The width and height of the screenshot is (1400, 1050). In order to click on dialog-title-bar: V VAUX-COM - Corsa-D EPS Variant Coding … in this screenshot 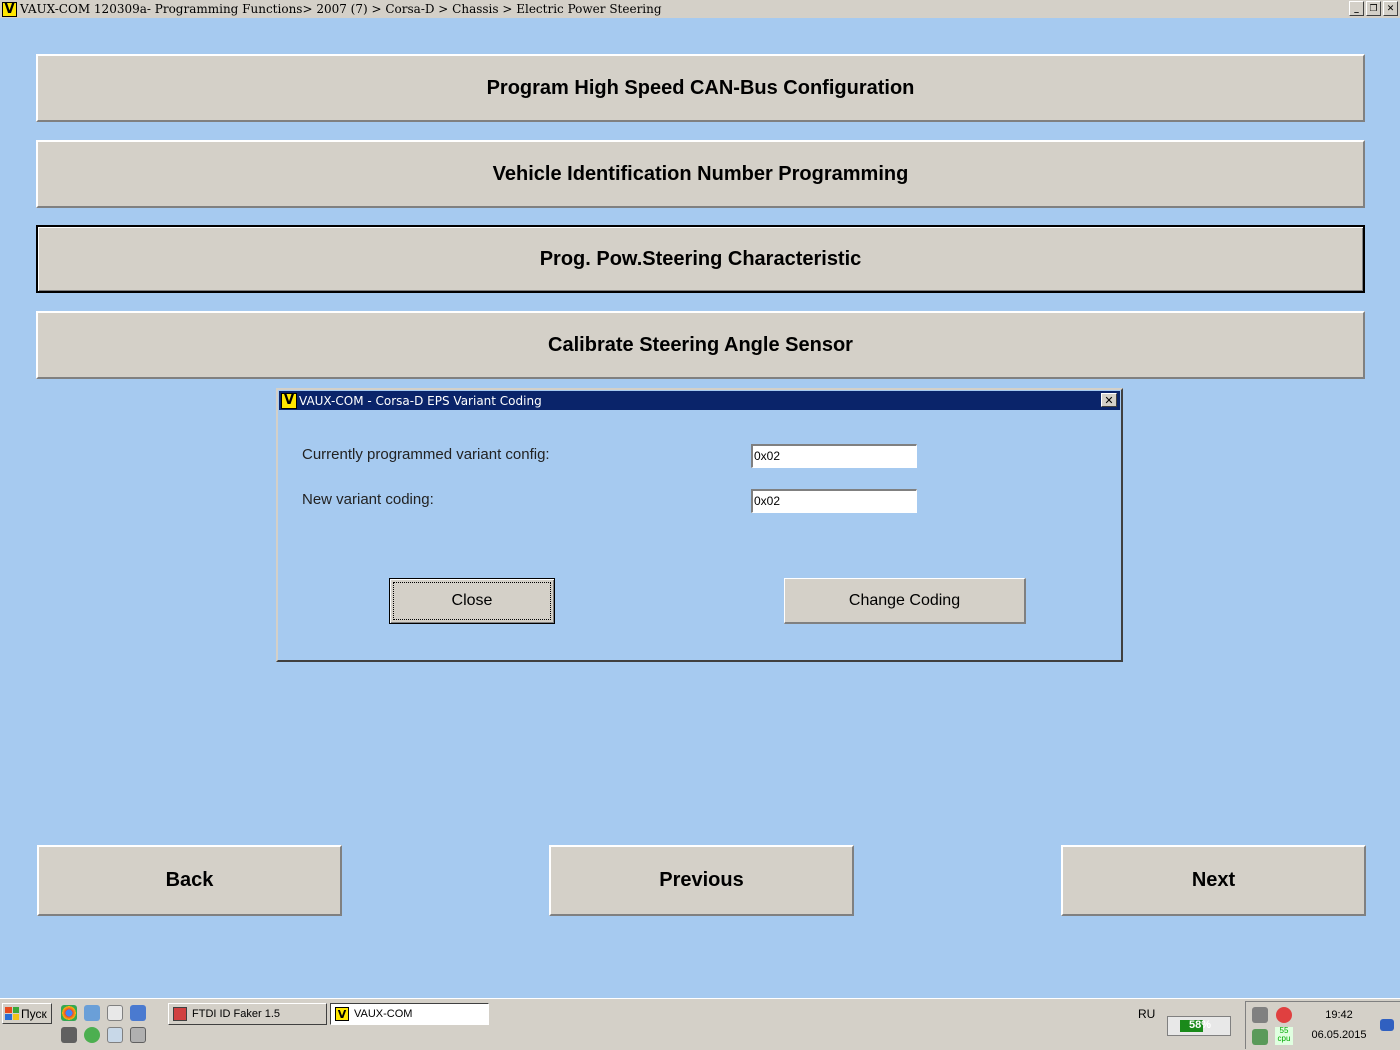, I will do `click(699, 400)`.